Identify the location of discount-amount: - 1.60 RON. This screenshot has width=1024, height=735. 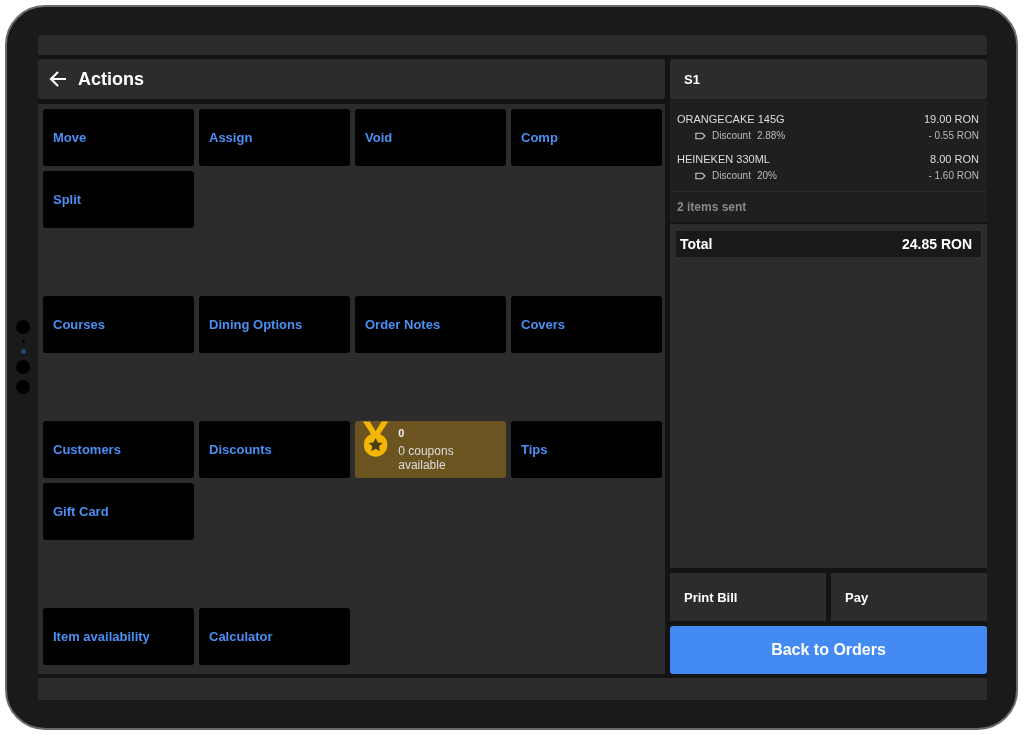
(953, 175).